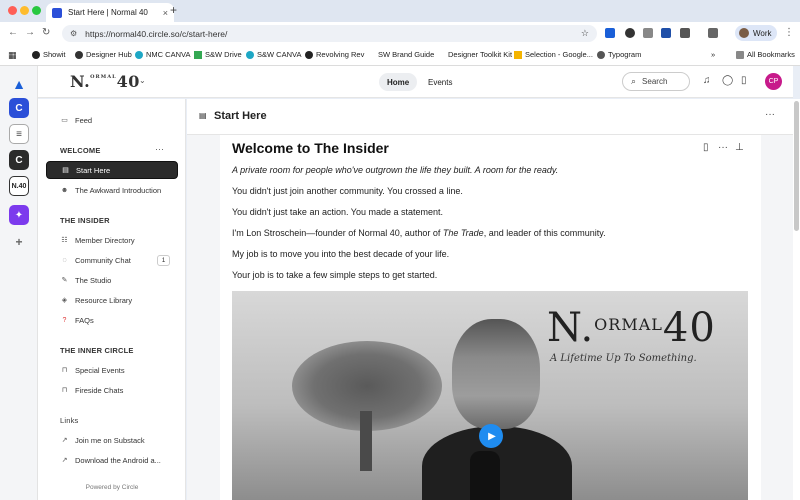 The image size is (800, 500). I want to click on bookmark-sw-canva: S&W CANVA, so click(273, 54).